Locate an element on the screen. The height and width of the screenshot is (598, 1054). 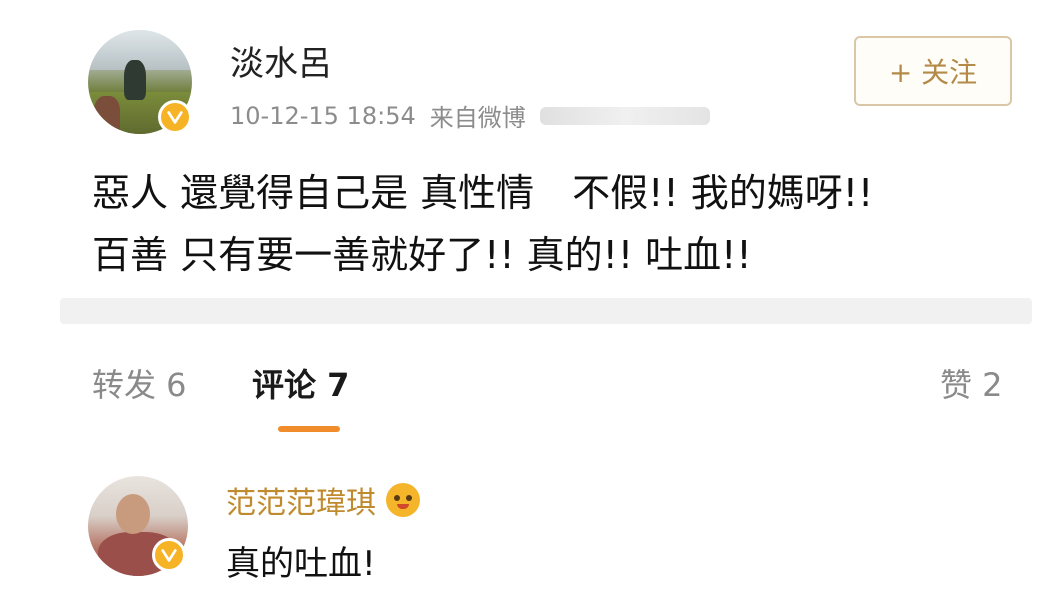
tab-retweet: 转发 6 is located at coordinates (139, 383).